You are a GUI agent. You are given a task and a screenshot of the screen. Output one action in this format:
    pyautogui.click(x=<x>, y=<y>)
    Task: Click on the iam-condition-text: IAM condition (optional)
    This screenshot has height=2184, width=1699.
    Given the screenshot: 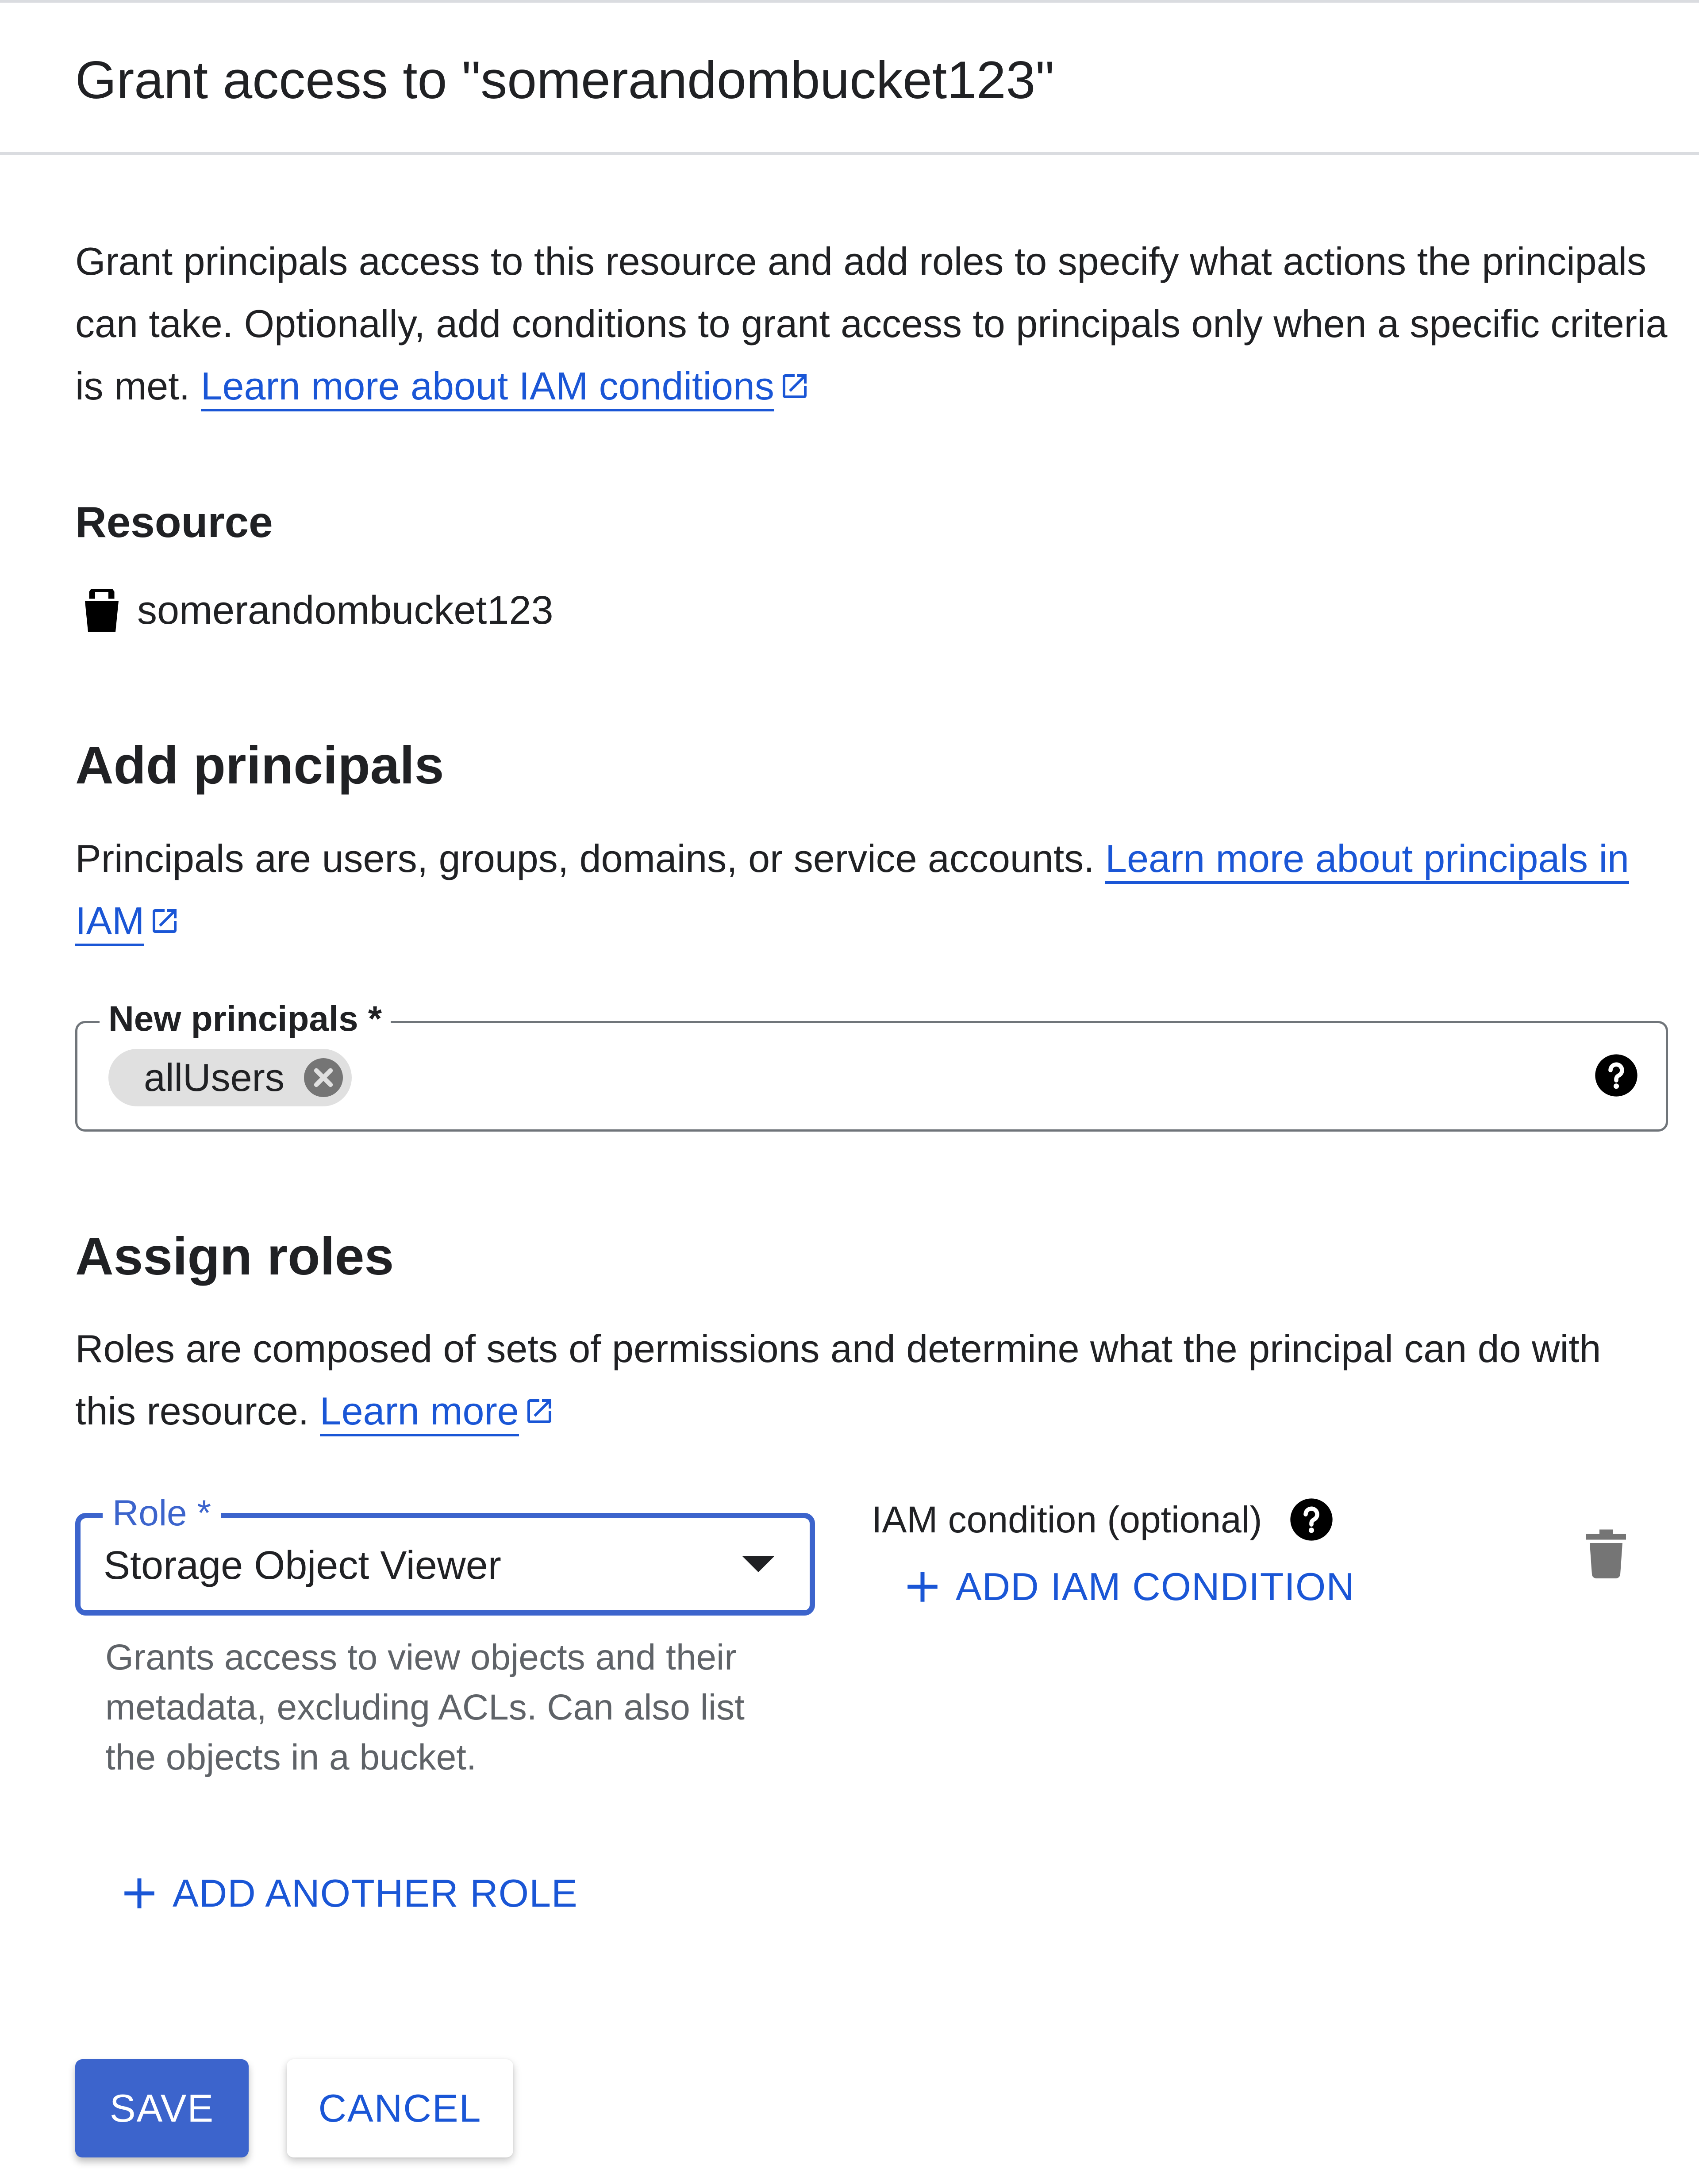 What is the action you would take?
    pyautogui.click(x=1067, y=1519)
    